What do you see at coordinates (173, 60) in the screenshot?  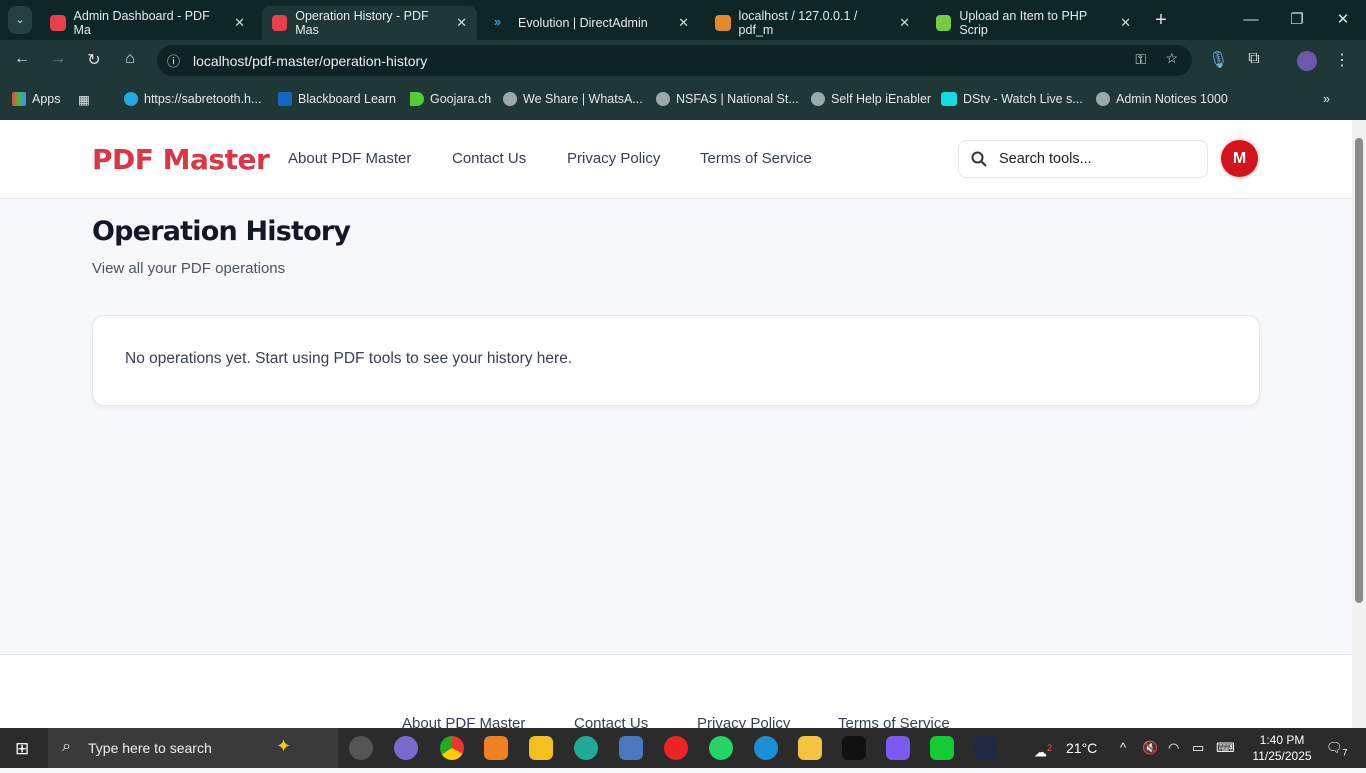 I see `site-info-icon: ⓘ` at bounding box center [173, 60].